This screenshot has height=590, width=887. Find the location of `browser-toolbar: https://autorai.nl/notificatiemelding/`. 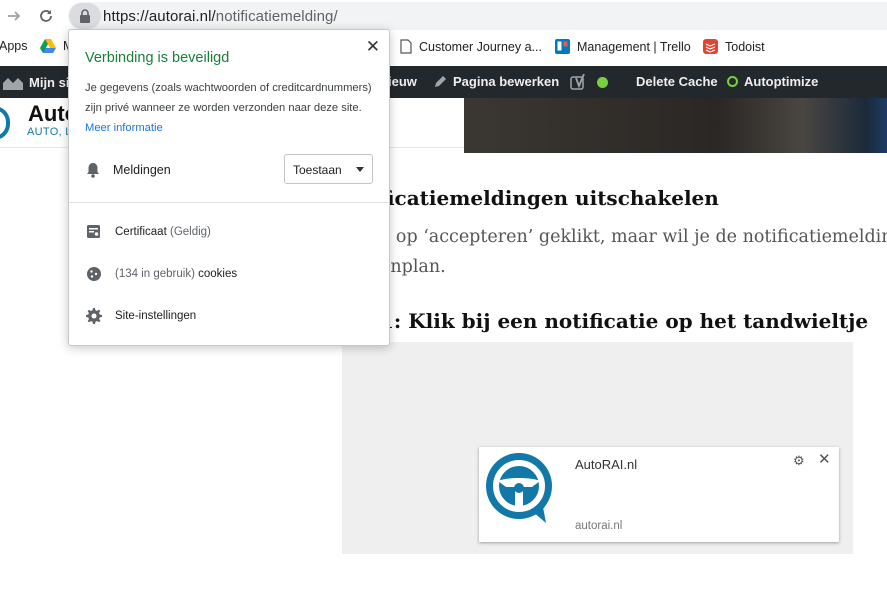

browser-toolbar: https://autorai.nl/notificatiemelding/ is located at coordinates (443, 16).